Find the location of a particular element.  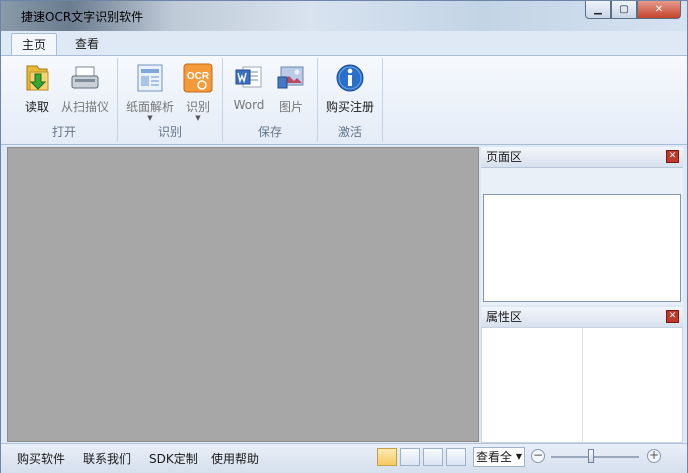

zoom-slider-thumb is located at coordinates (590, 456).